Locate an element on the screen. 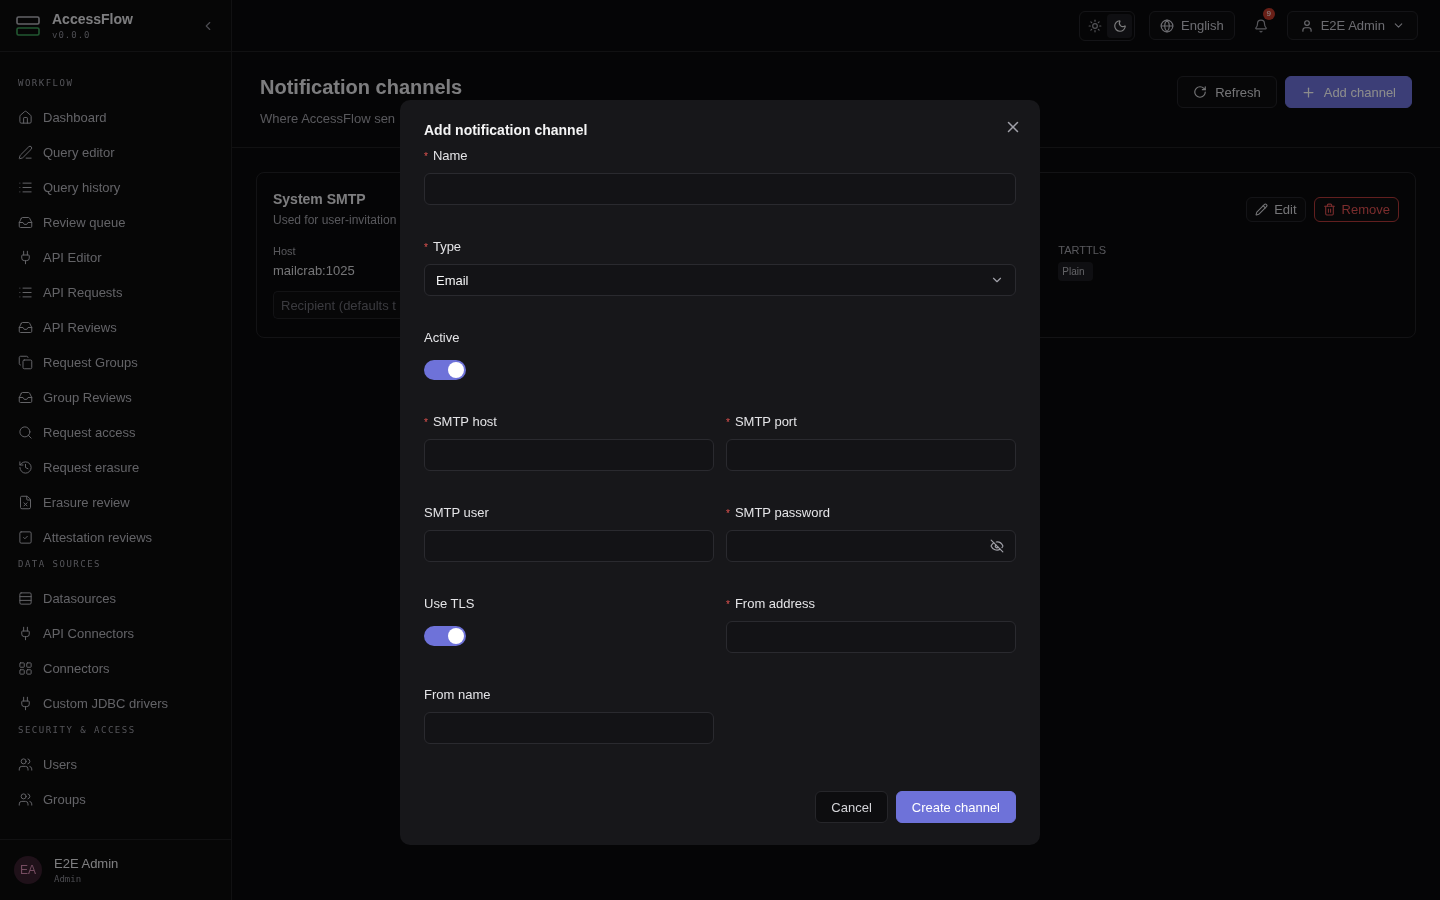 This screenshot has width=1440, height=900. nav-item: Query history is located at coordinates (115, 187).